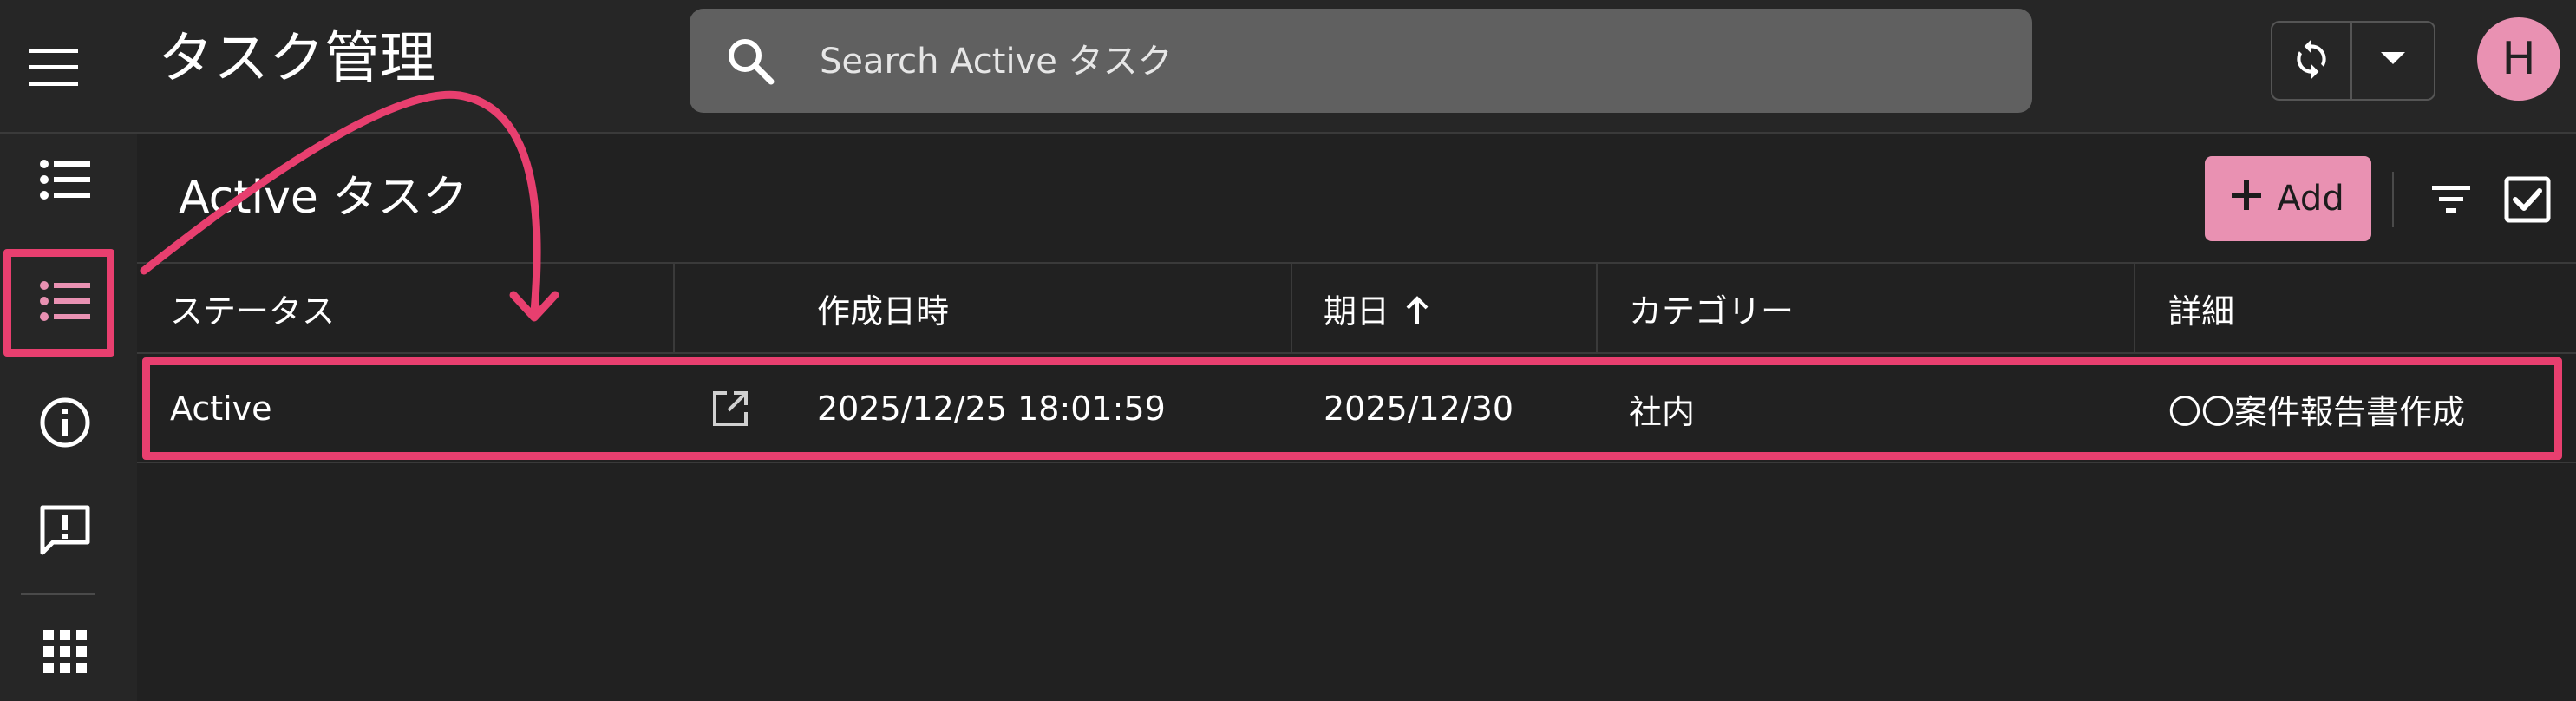 The width and height of the screenshot is (2576, 701). What do you see at coordinates (296, 59) in the screenshot?
I see `app-title: タスク管理` at bounding box center [296, 59].